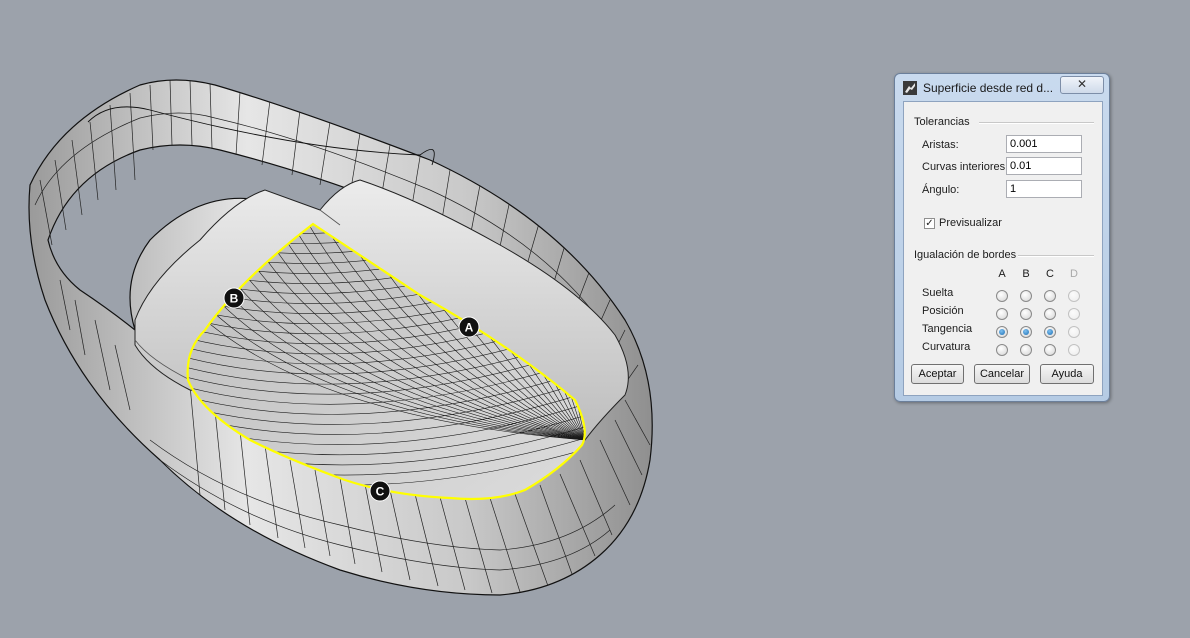 The height and width of the screenshot is (638, 1190). I want to click on marker-a: A, so click(469, 327).